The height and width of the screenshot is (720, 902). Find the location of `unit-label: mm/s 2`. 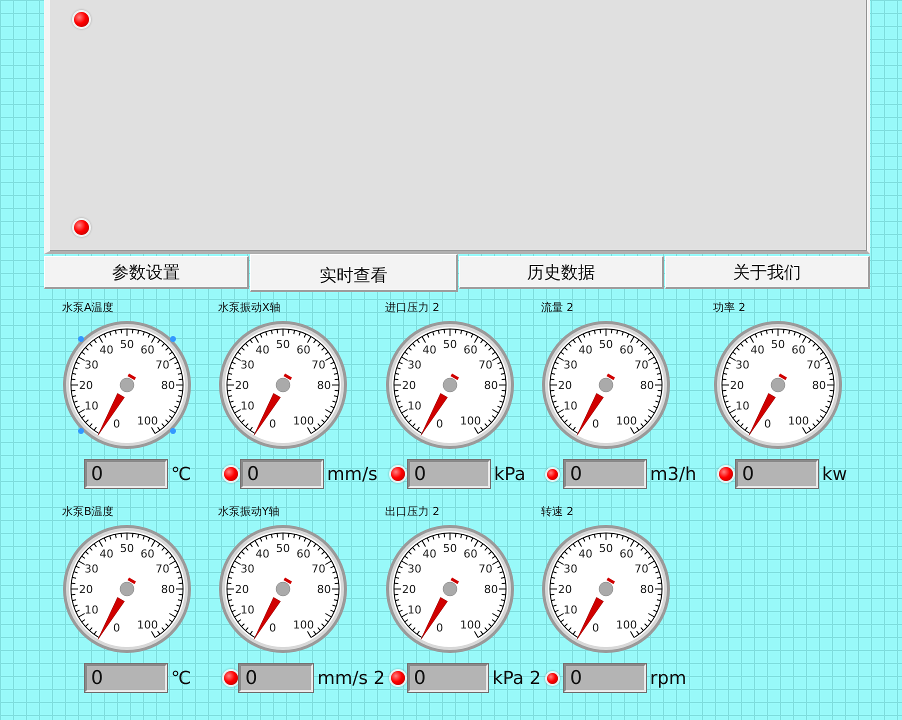

unit-label: mm/s 2 is located at coordinates (351, 678).